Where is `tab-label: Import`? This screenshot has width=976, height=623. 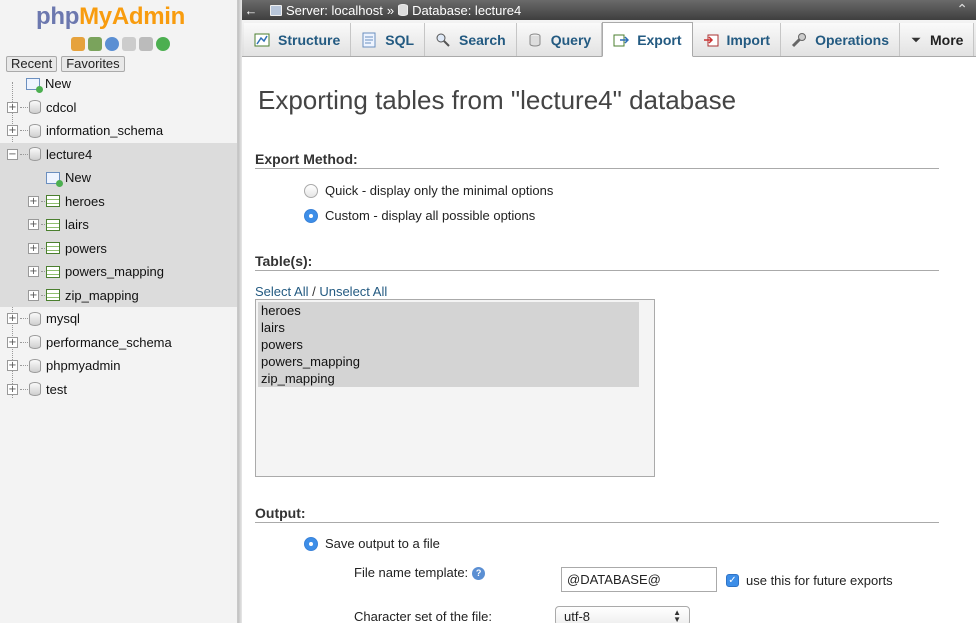 tab-label: Import is located at coordinates (748, 39).